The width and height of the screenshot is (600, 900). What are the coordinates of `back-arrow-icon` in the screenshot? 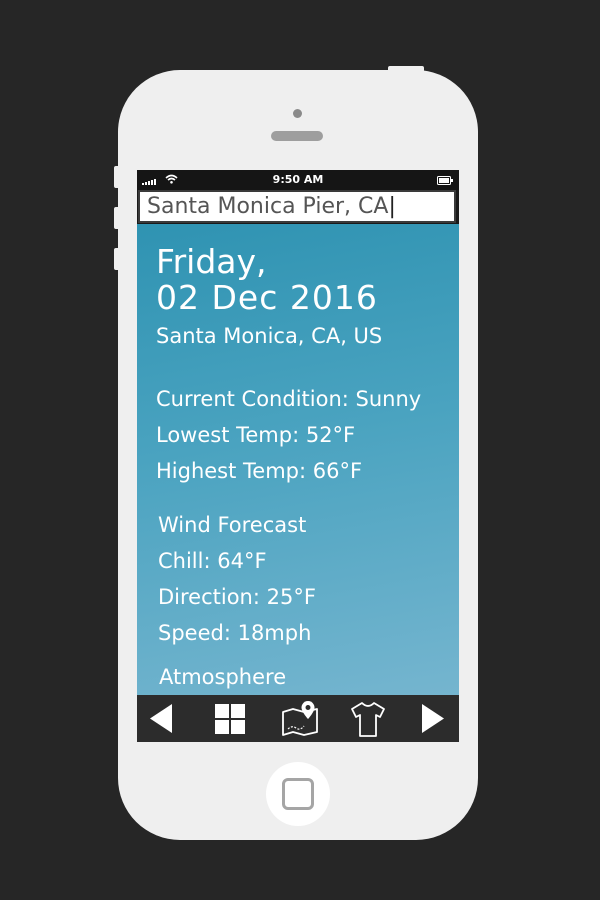 It's located at (161, 718).